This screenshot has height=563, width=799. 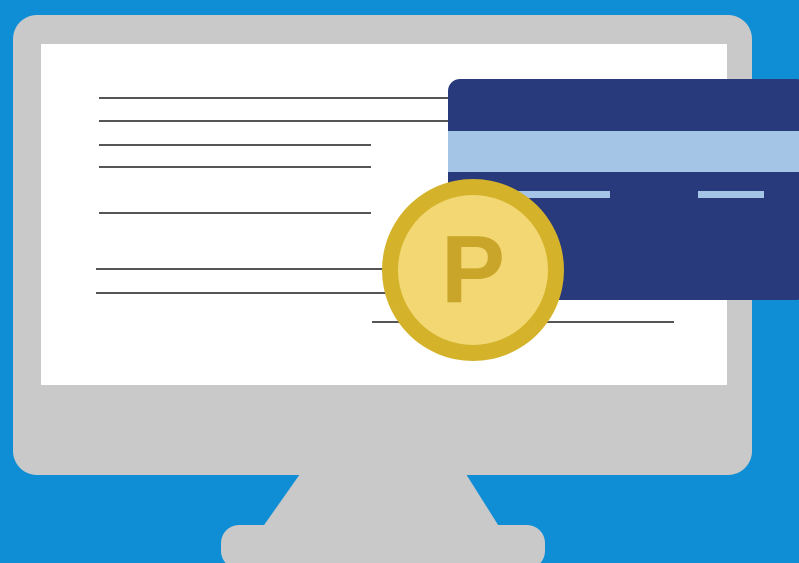 What do you see at coordinates (383, 544) in the screenshot?
I see `monitor-stand-base` at bounding box center [383, 544].